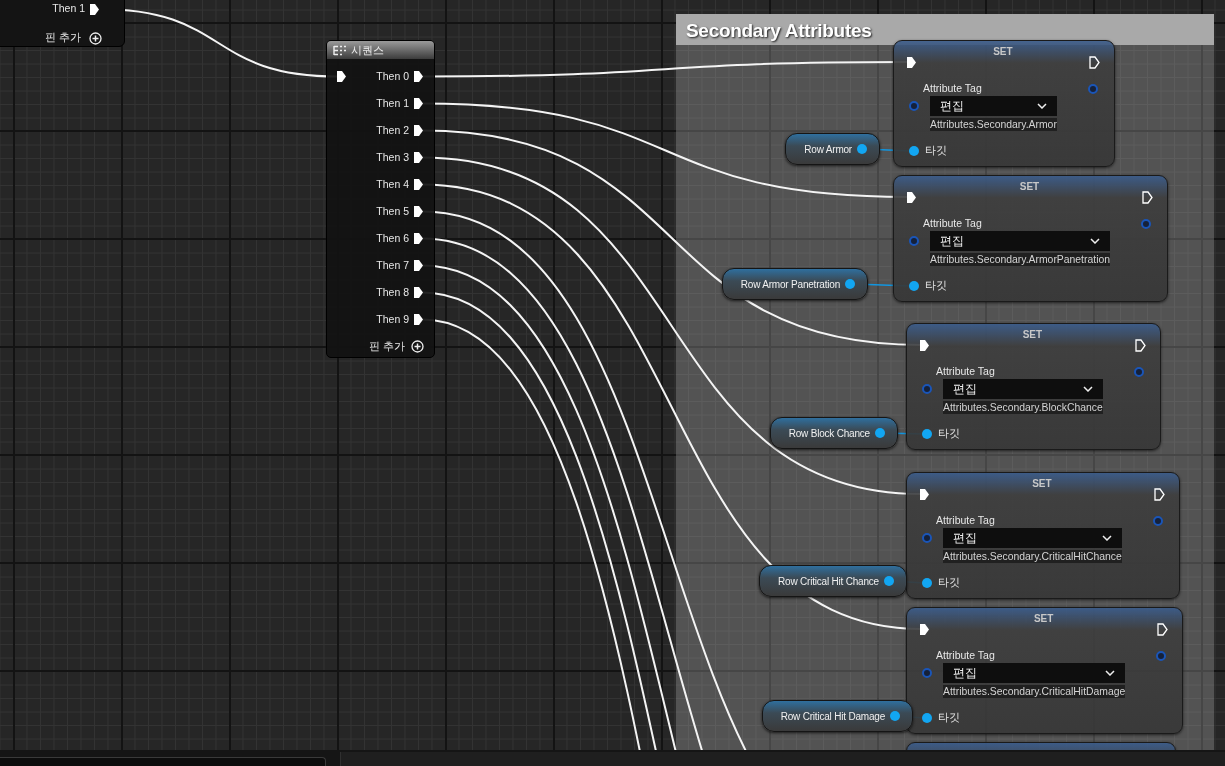 The height and width of the screenshot is (766, 1225). Describe the element at coordinates (392, 319) in the screenshot. I see `pin-label: Then 9` at that location.